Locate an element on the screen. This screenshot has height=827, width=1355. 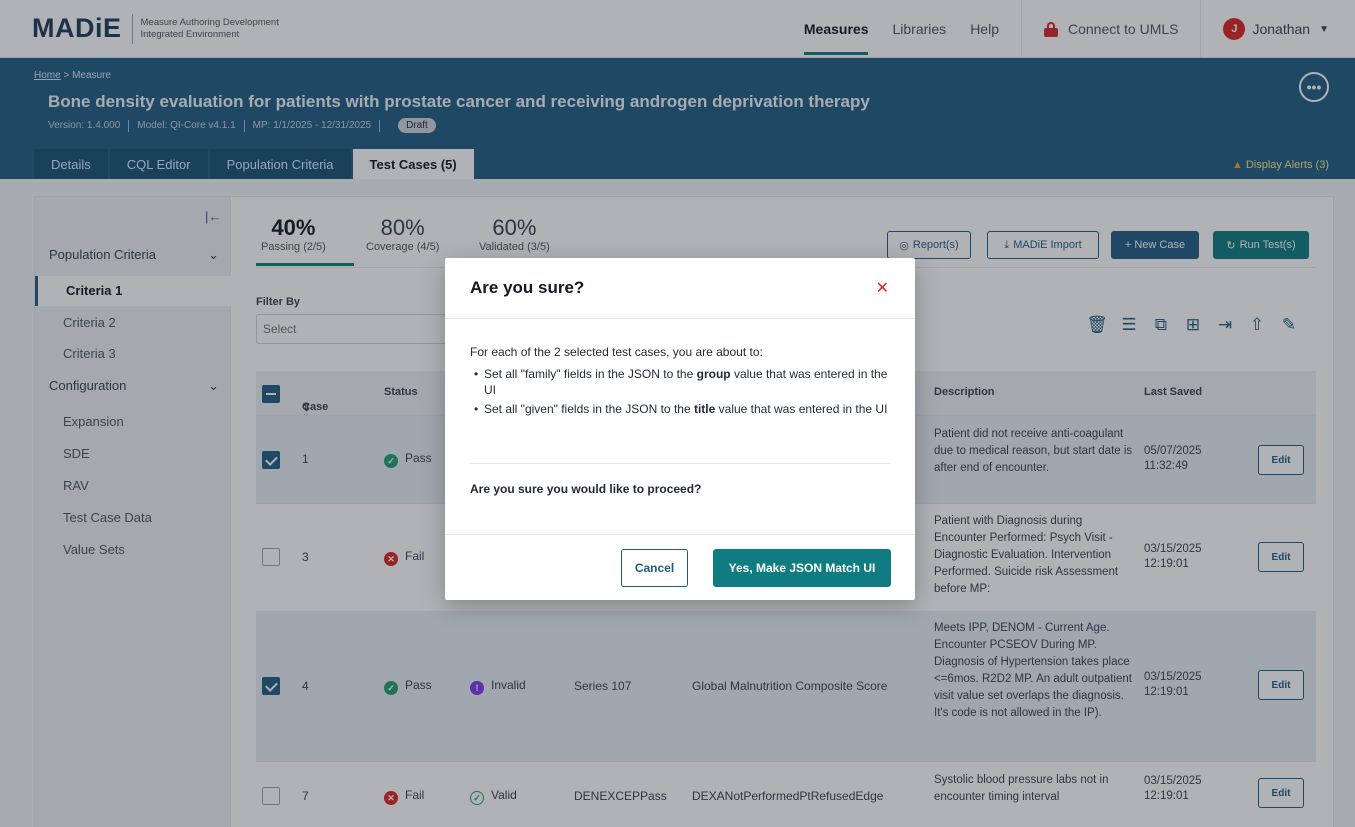
close-icon: ✕ is located at coordinates (882, 288).